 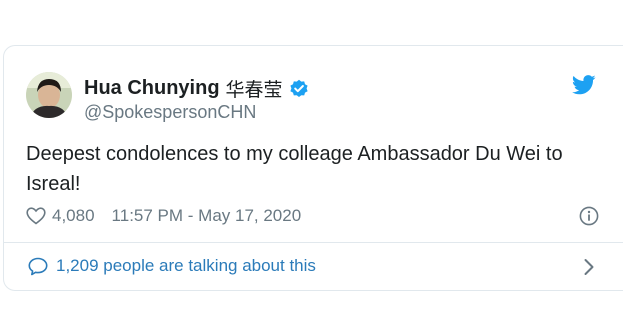 What do you see at coordinates (36, 216) in the screenshot?
I see `heart-icon` at bounding box center [36, 216].